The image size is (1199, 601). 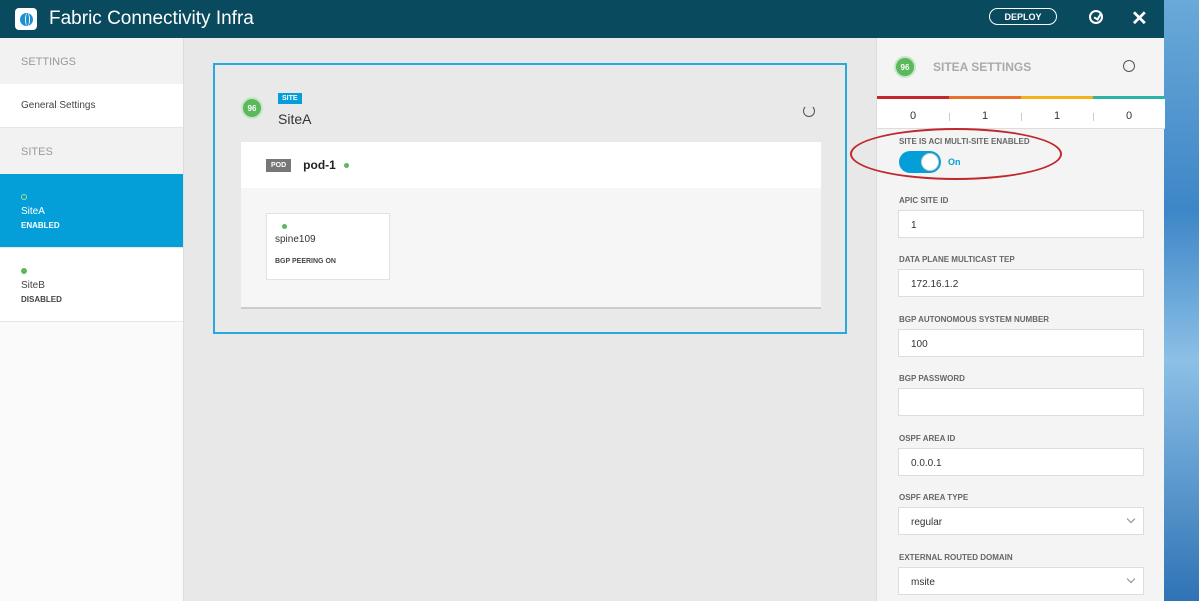 I want to click on sidebar-item-sitea: SiteA ENABLED, so click(x=91, y=211).